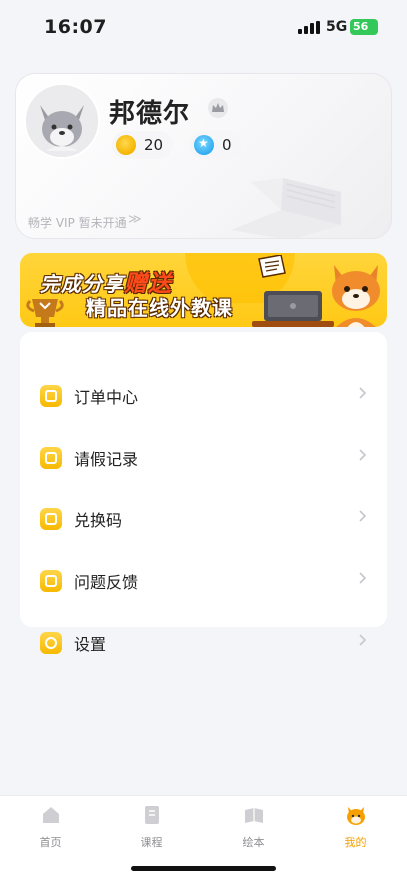 The width and height of the screenshot is (407, 883). Describe the element at coordinates (293, 309) in the screenshot. I see `laptop-icon` at that location.